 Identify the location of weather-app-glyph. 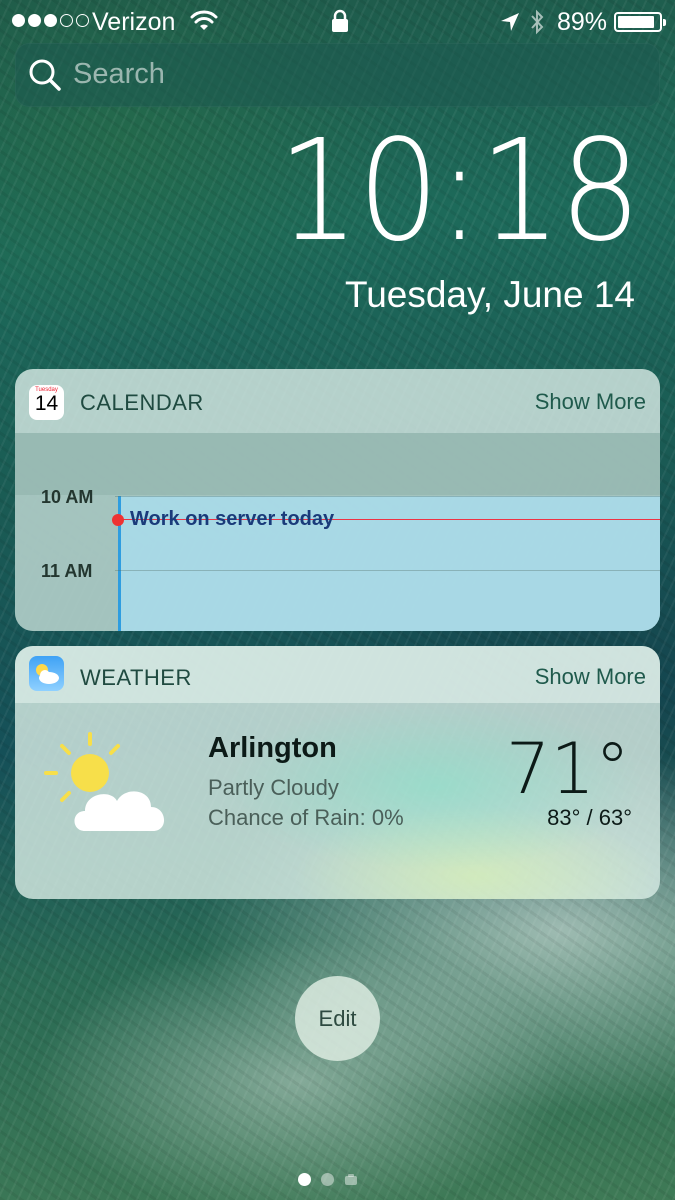
(47, 674).